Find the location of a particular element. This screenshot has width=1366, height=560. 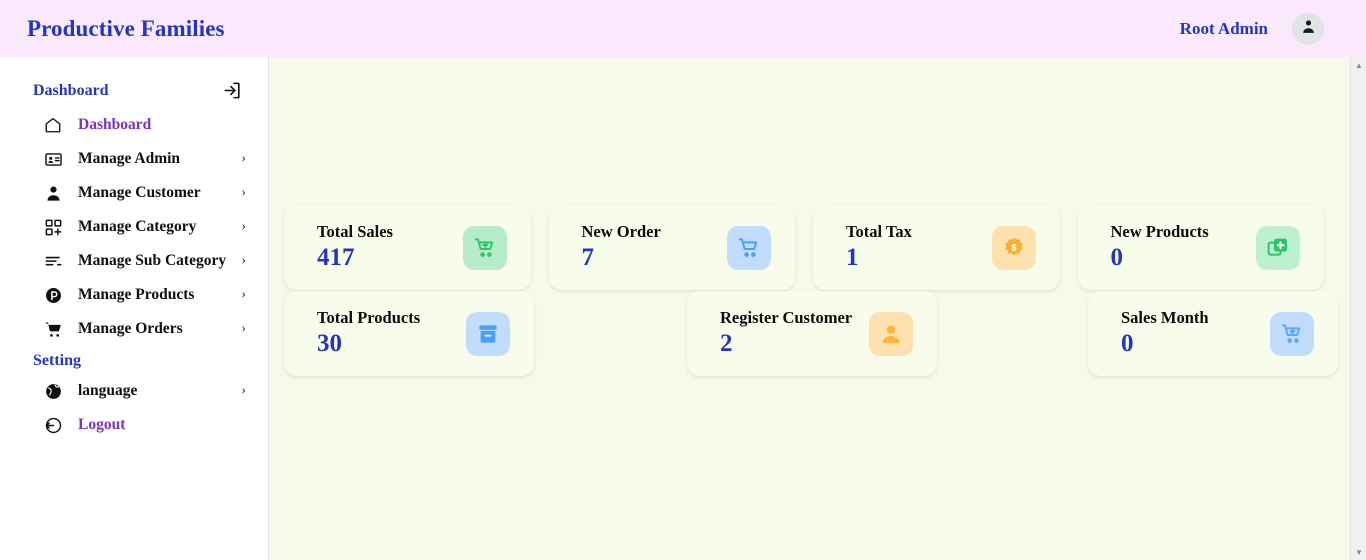

sidebar-item-manage-customer: Manage Customer › is located at coordinates (134, 193).